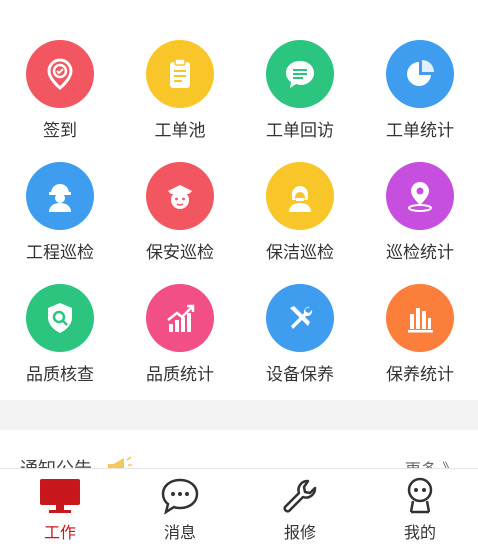  Describe the element at coordinates (60, 131) in the screenshot. I see `grid-item-label: 签到` at that location.